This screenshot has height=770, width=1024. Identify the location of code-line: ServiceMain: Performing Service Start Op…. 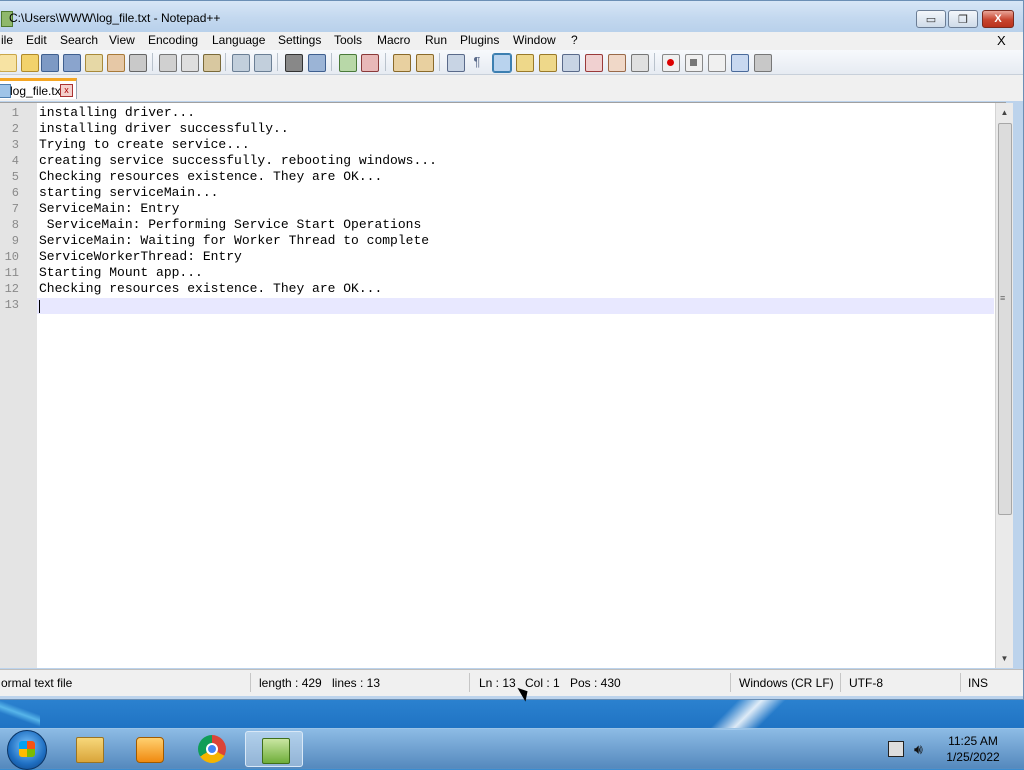
(230, 224).